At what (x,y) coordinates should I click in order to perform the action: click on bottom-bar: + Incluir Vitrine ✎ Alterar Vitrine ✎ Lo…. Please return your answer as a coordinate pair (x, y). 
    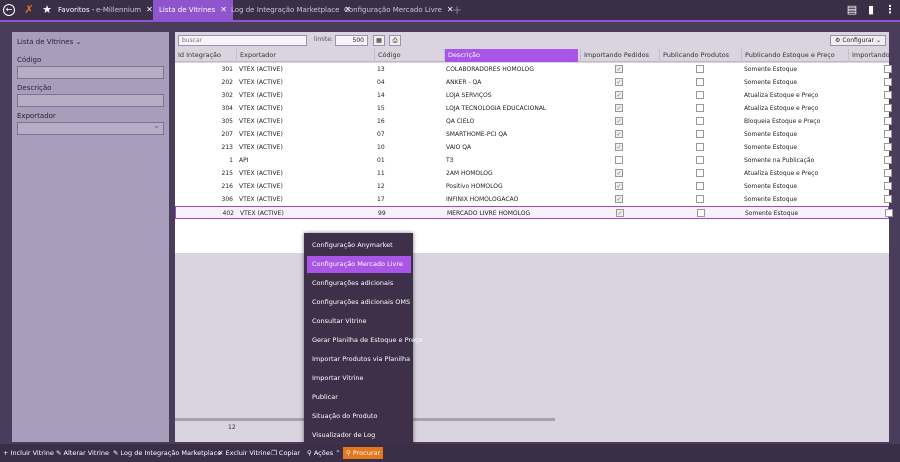
    Looking at the image, I should click on (450, 453).